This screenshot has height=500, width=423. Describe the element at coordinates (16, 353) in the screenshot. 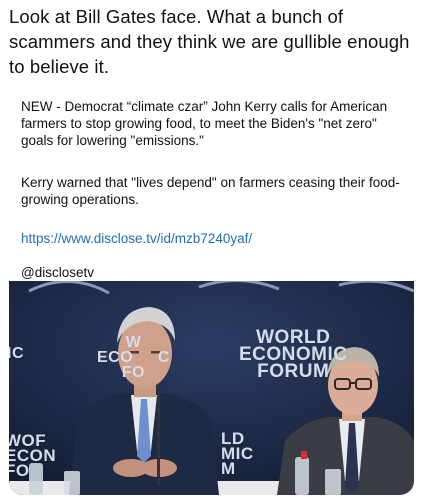

I see `backdrop-logo-left: IC` at that location.